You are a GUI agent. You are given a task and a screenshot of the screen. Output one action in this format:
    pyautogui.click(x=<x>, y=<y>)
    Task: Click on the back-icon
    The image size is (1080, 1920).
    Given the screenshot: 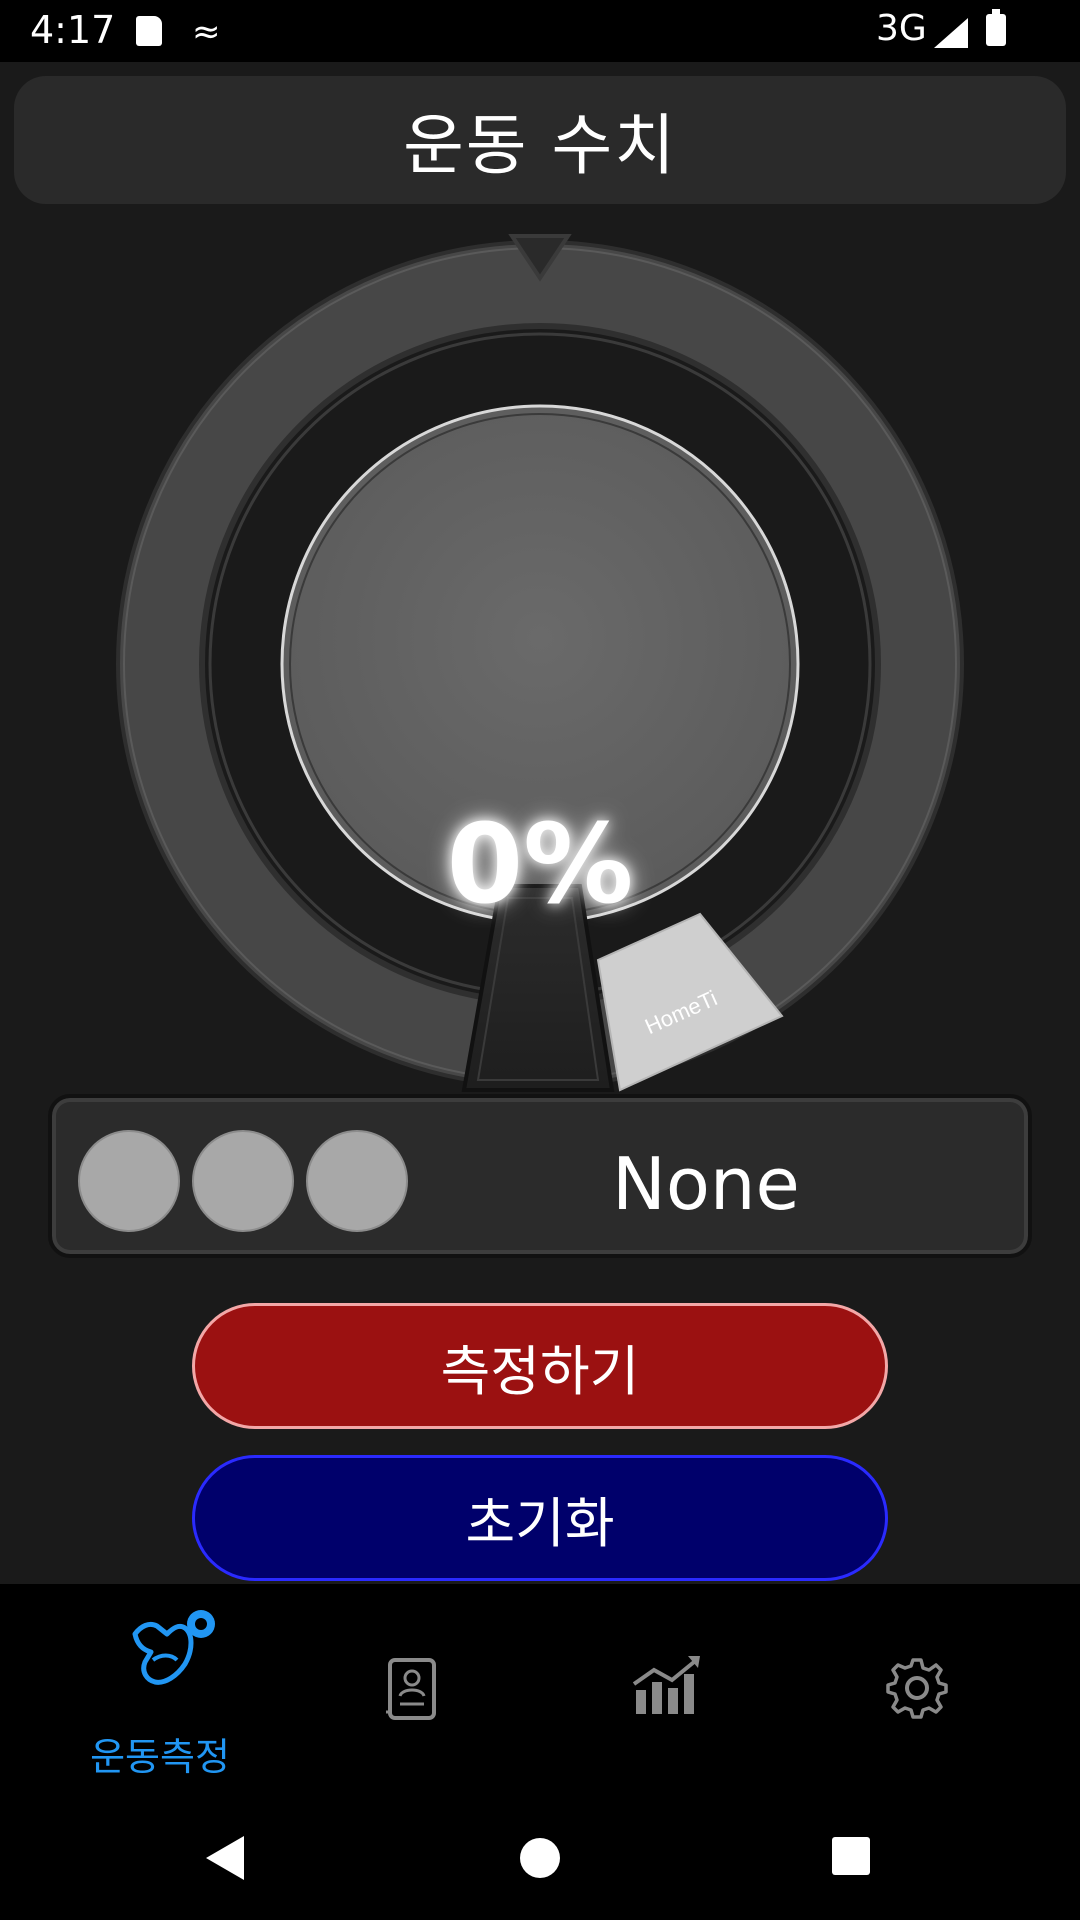 What is the action you would take?
    pyautogui.click(x=225, y=1858)
    